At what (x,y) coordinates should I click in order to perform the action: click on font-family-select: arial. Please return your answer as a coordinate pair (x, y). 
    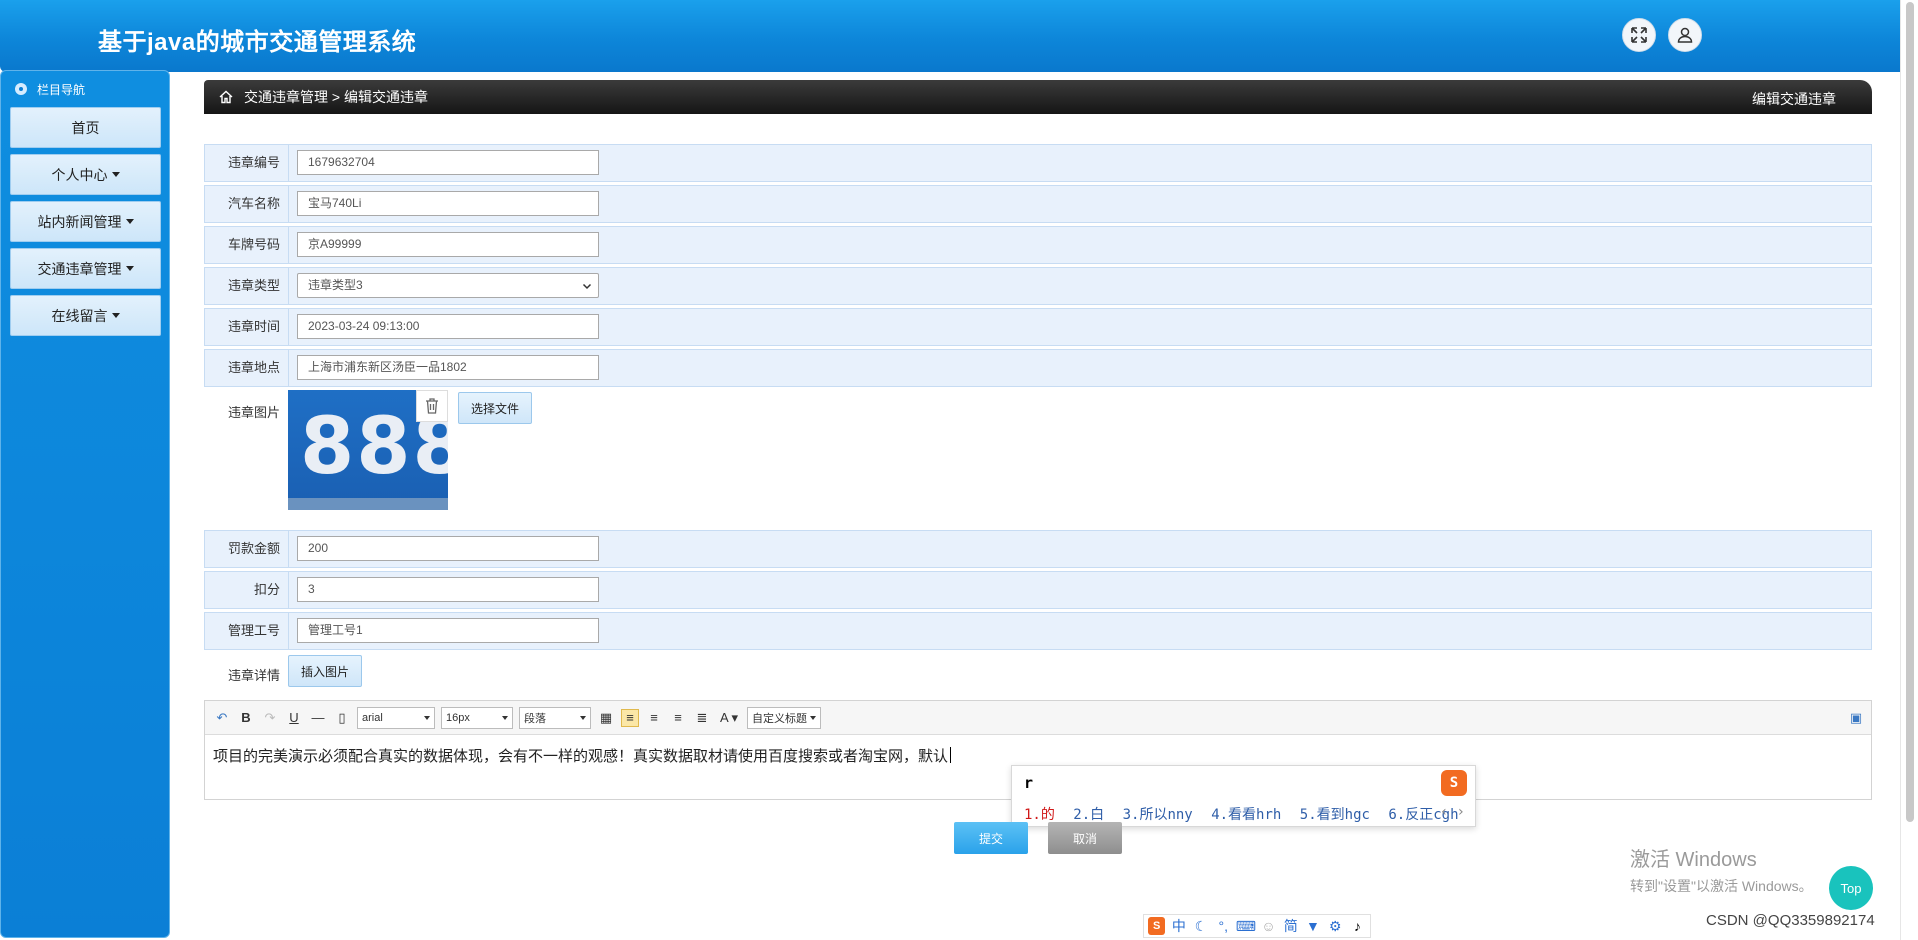
    Looking at the image, I should click on (396, 717).